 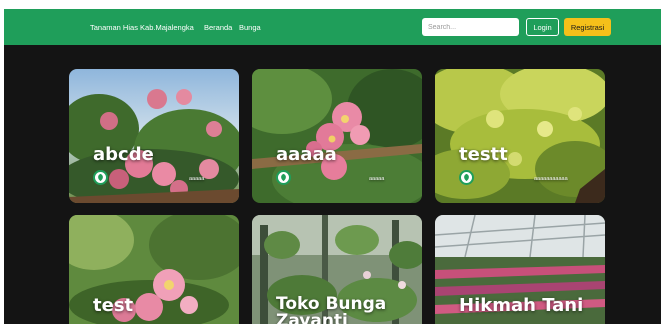 What do you see at coordinates (250, 27) in the screenshot?
I see `nav-link-bunga: Bunga` at bounding box center [250, 27].